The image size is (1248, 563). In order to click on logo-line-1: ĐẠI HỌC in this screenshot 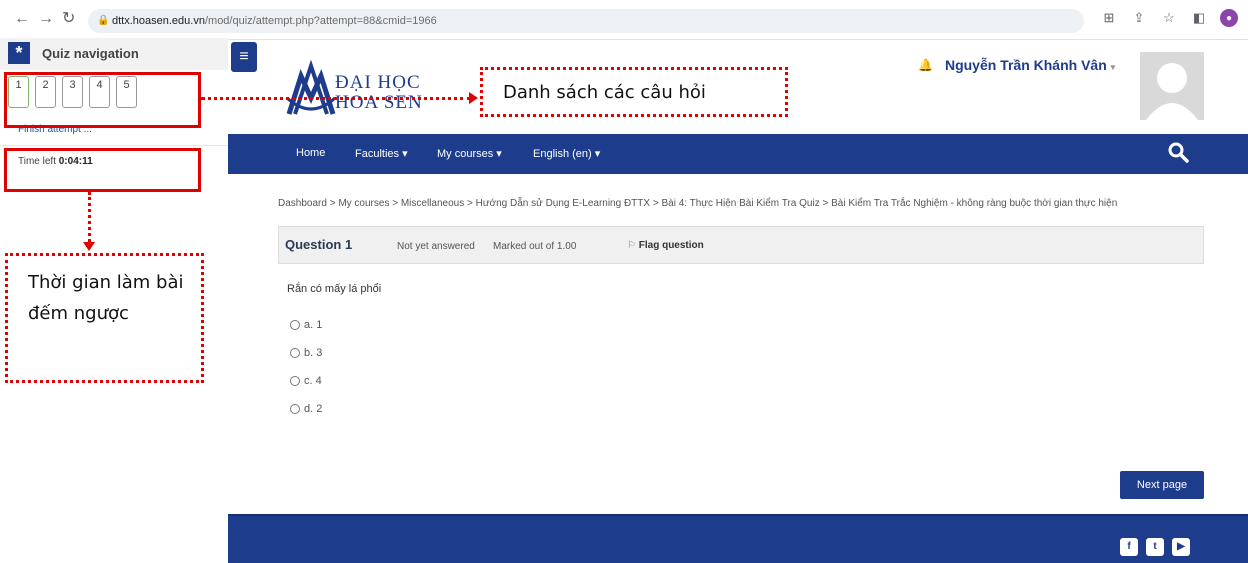, I will do `click(378, 82)`.